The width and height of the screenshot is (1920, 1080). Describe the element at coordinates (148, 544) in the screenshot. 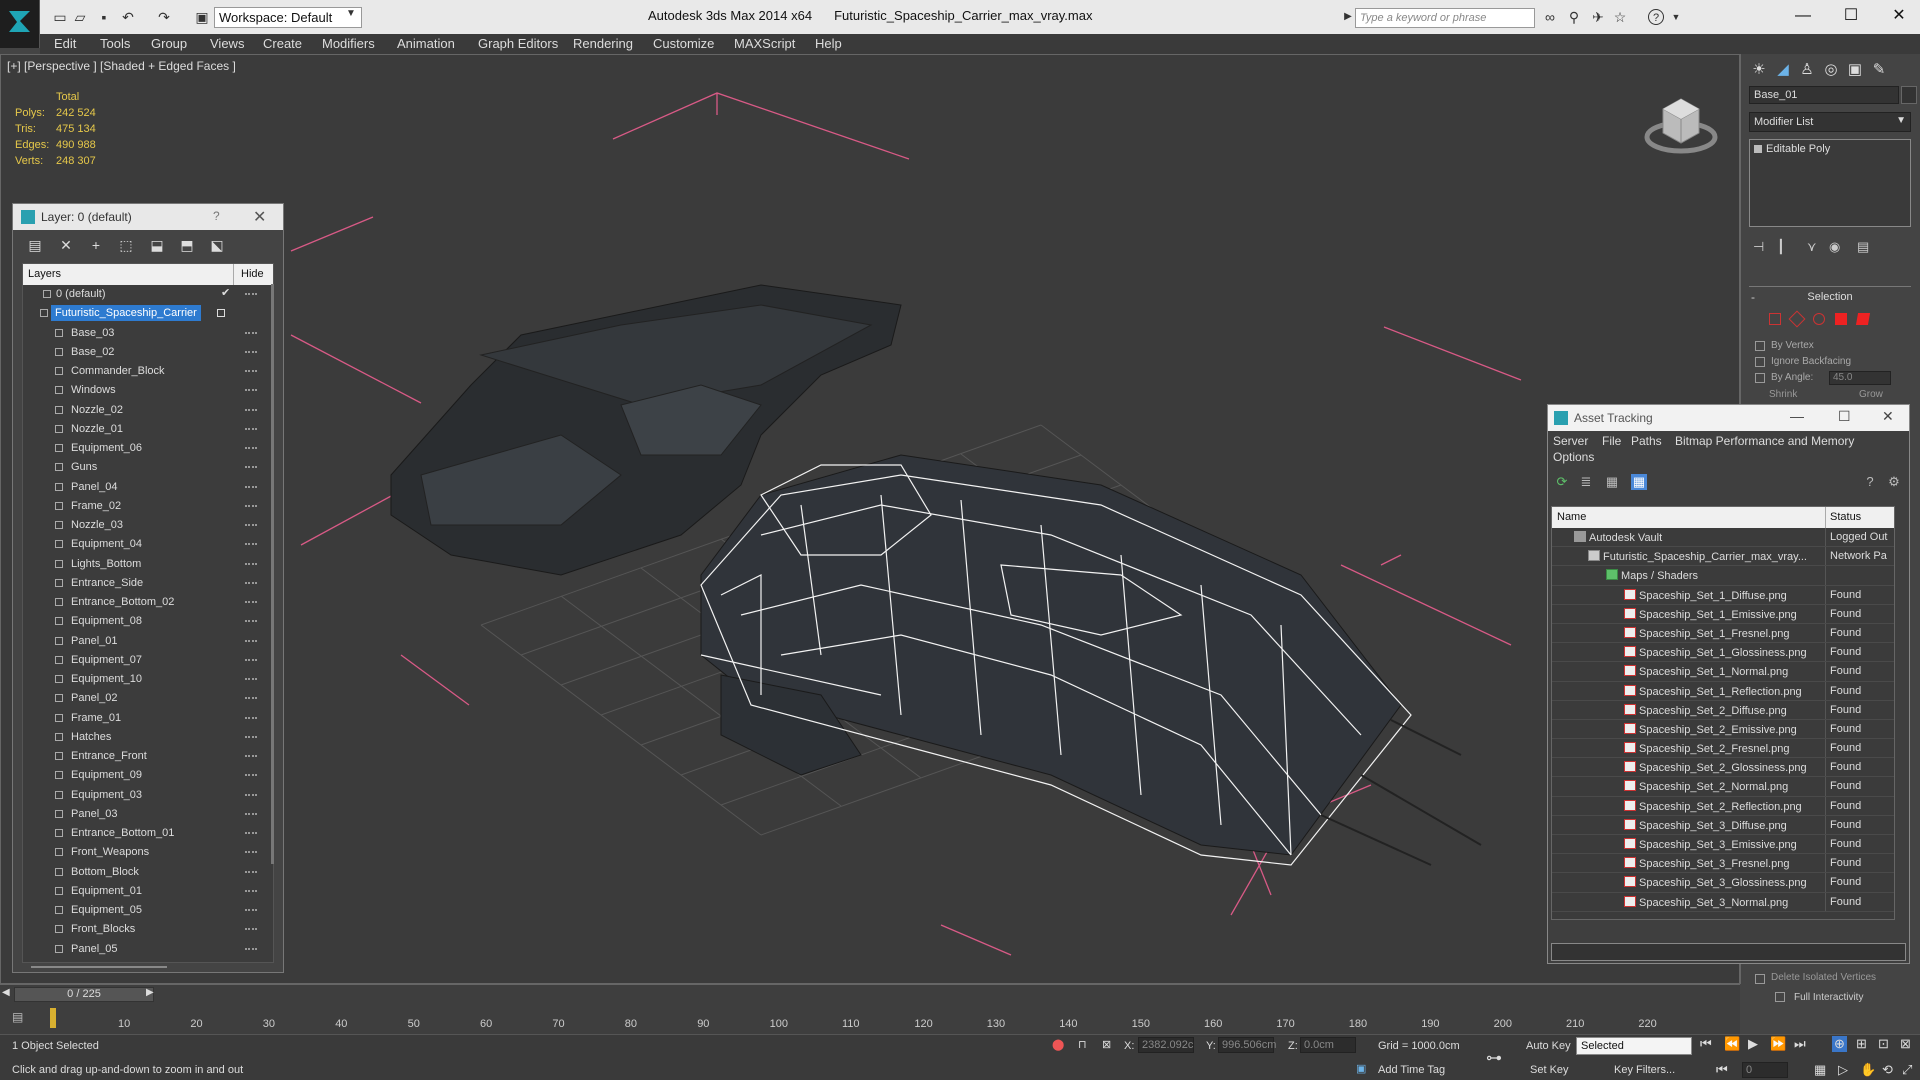

I see `layer-object-row: Equipment_04` at that location.